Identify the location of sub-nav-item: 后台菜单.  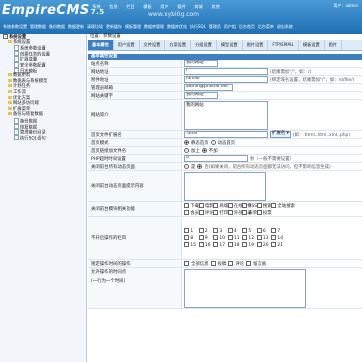
(266, 27).